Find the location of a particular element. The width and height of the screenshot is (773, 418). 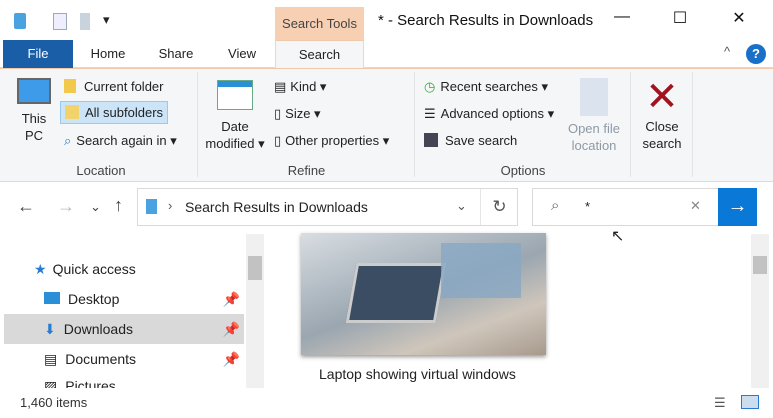

cursor-icon: ↖ is located at coordinates (618, 236).